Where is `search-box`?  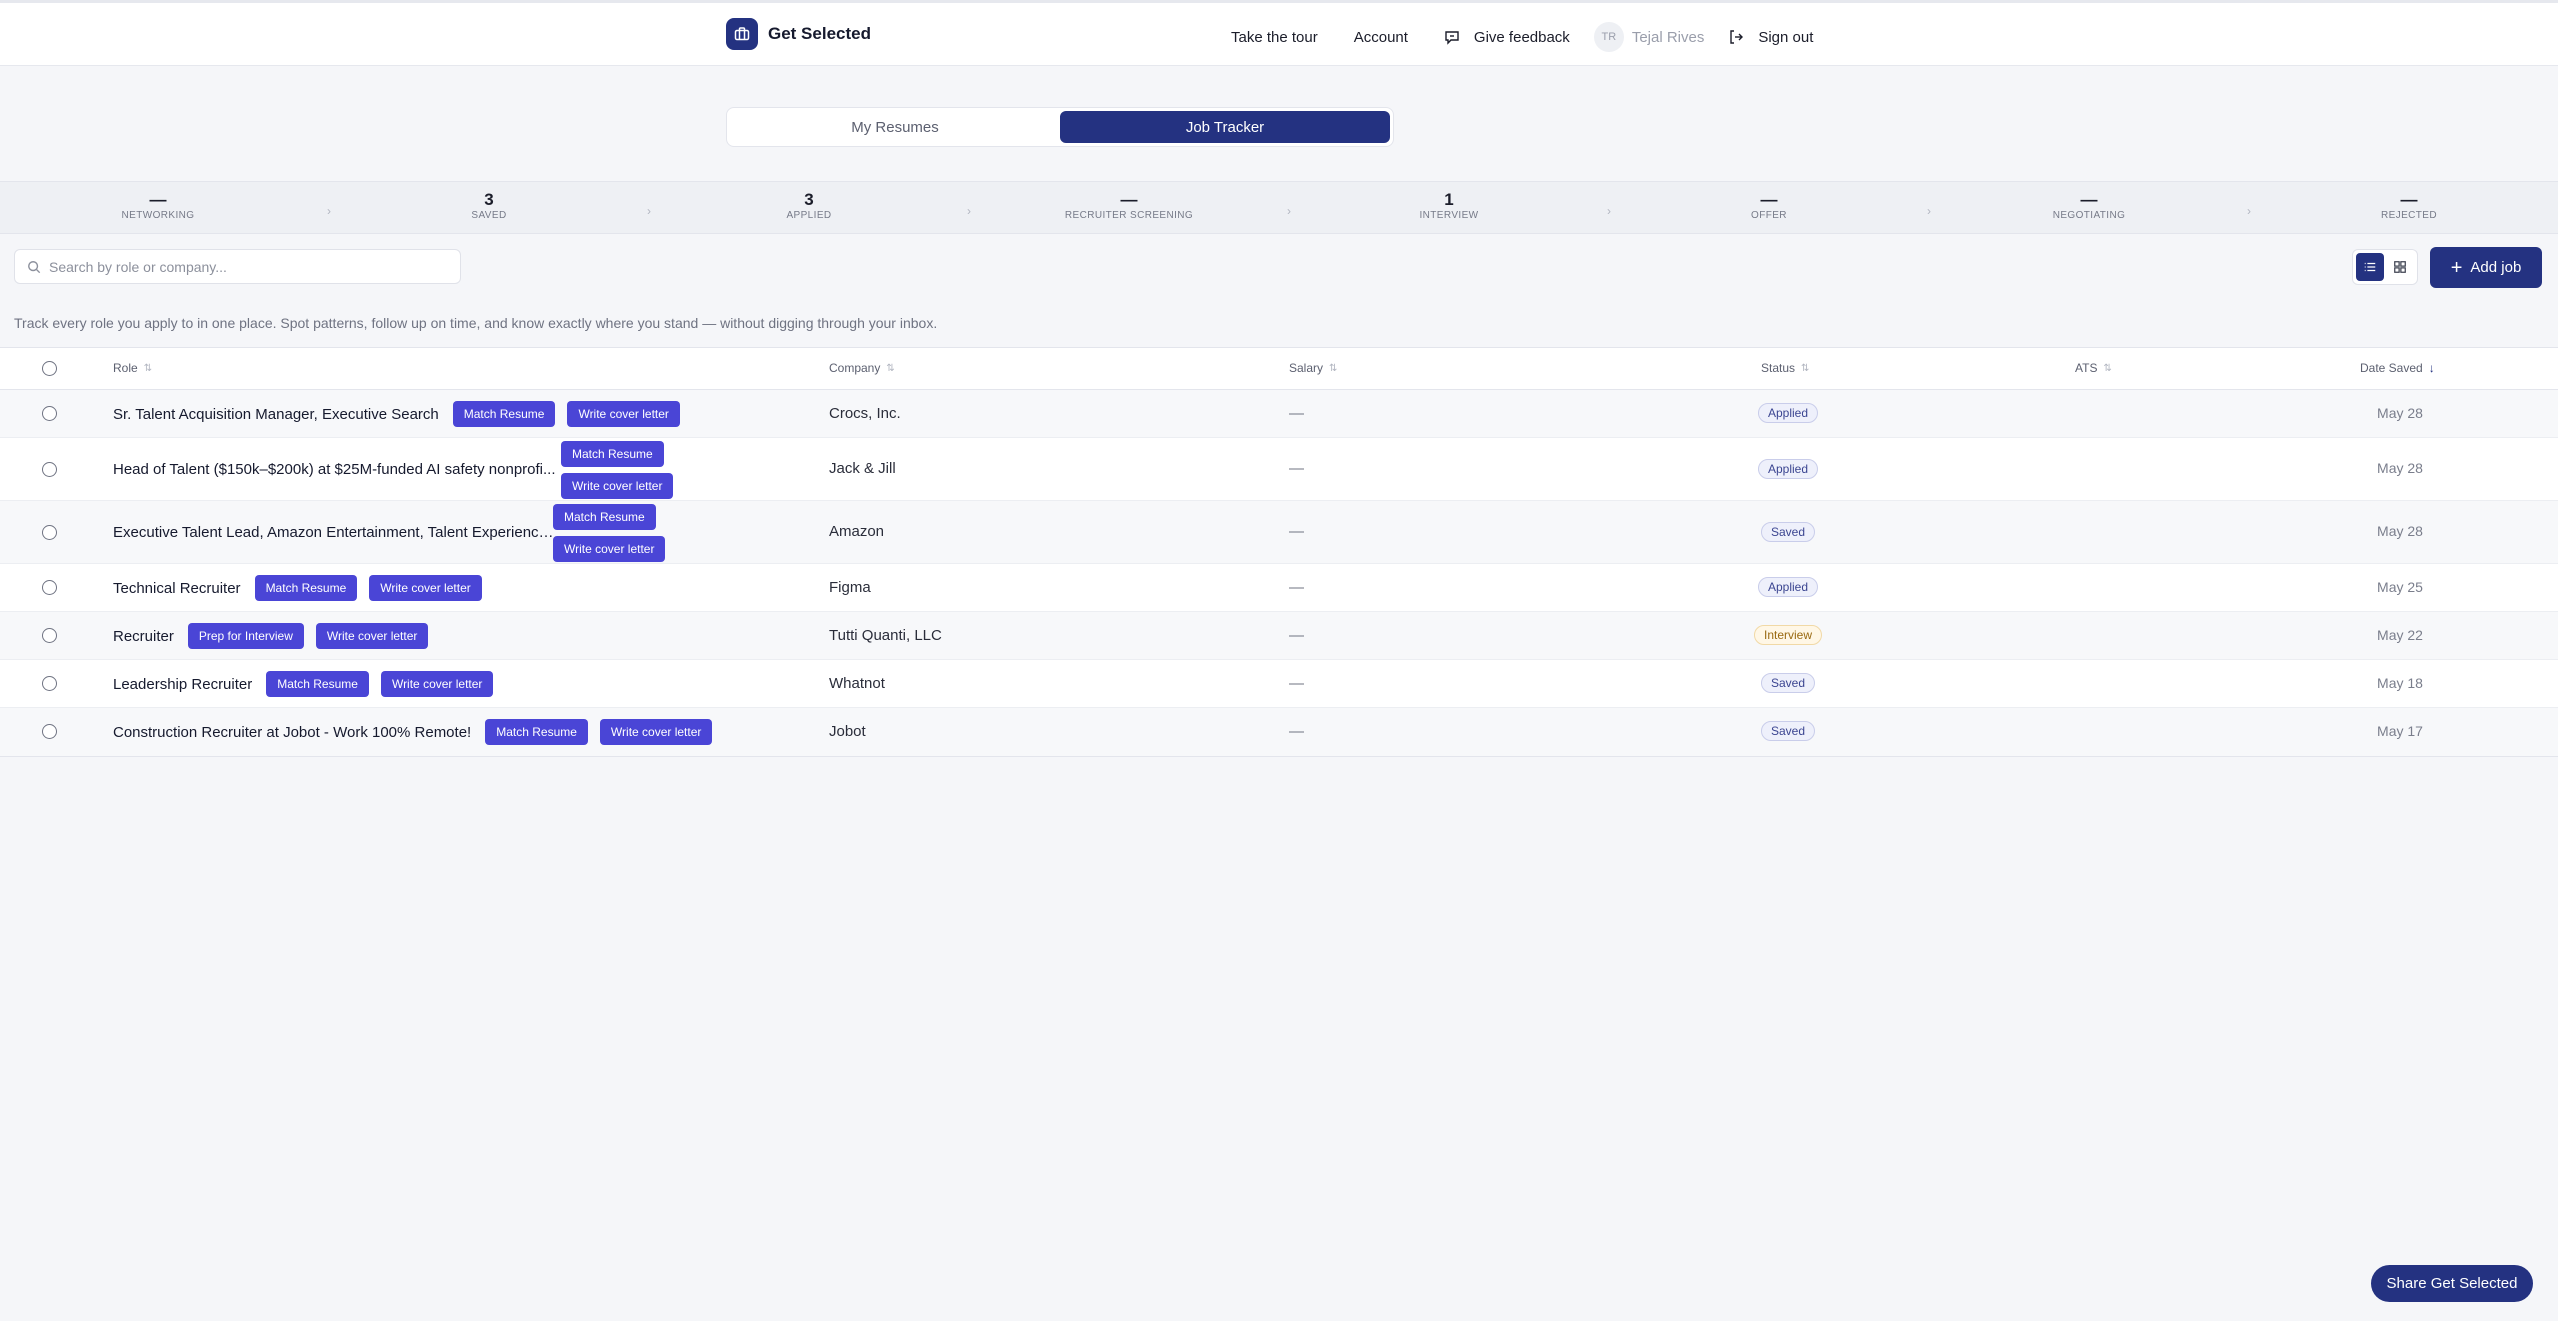
search-box is located at coordinates (237, 266).